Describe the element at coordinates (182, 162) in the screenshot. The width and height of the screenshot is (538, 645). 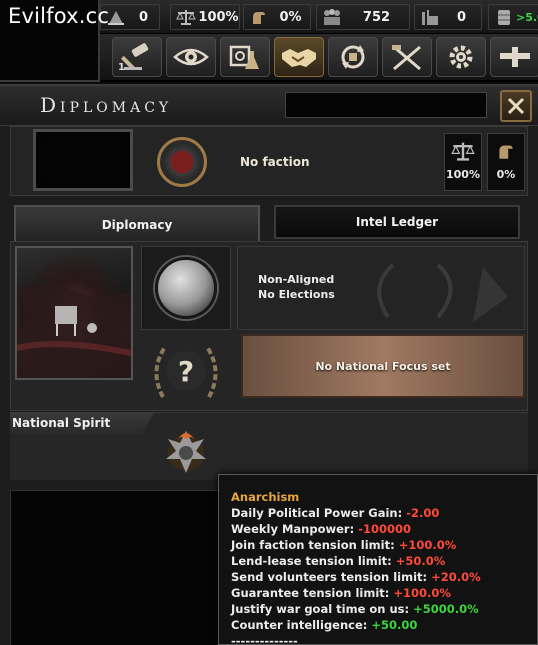
I see `faction-emblem-icon` at that location.